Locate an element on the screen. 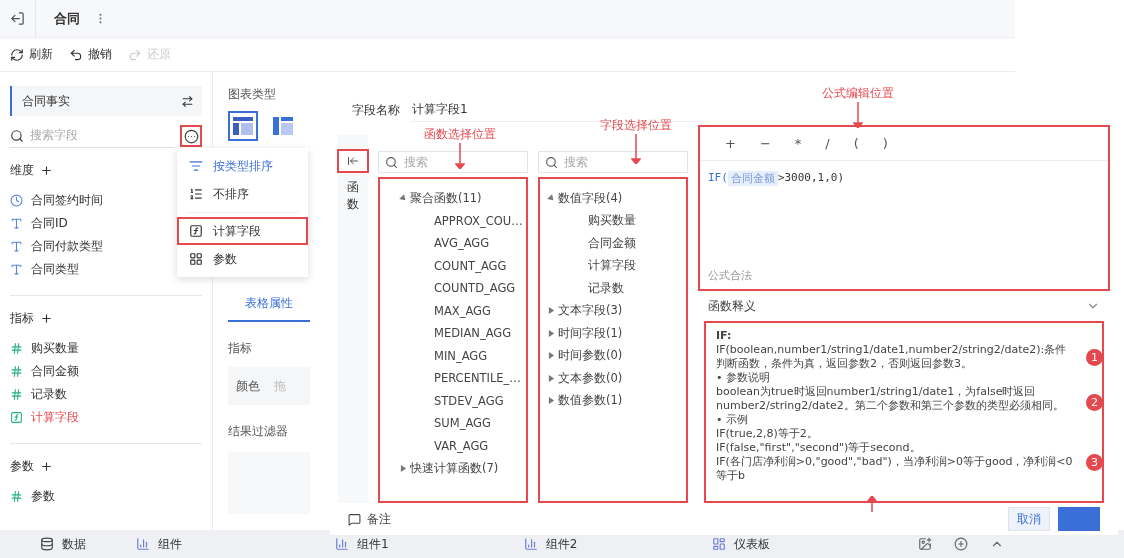 This screenshot has width=1124, height=558. operator-button: − is located at coordinates (765, 143).